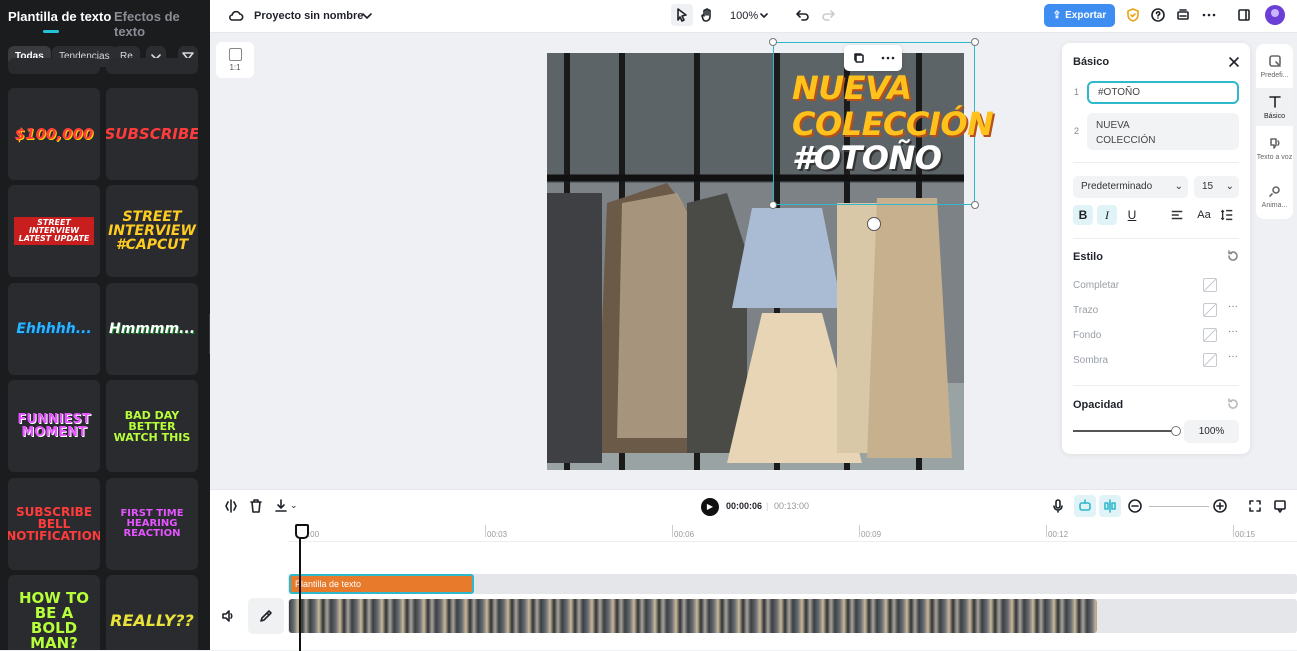  What do you see at coordinates (1216, 187) in the screenshot?
I see `font-size-select: 15 ⌄` at bounding box center [1216, 187].